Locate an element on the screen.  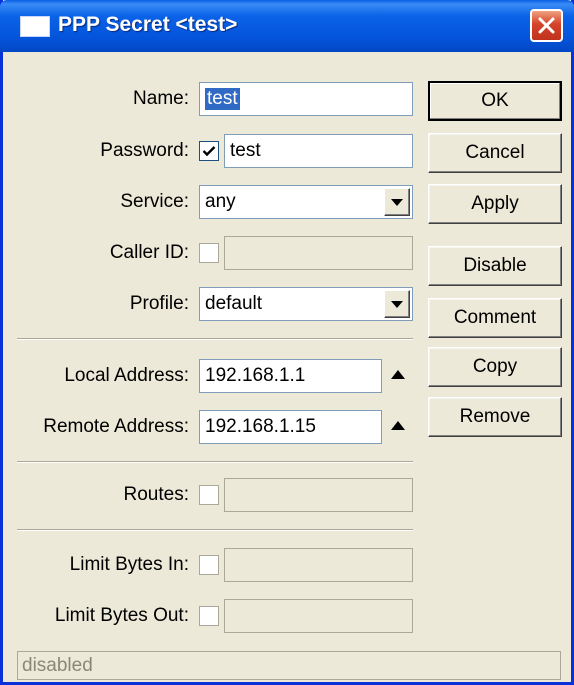
profile-select: default is located at coordinates (306, 304).